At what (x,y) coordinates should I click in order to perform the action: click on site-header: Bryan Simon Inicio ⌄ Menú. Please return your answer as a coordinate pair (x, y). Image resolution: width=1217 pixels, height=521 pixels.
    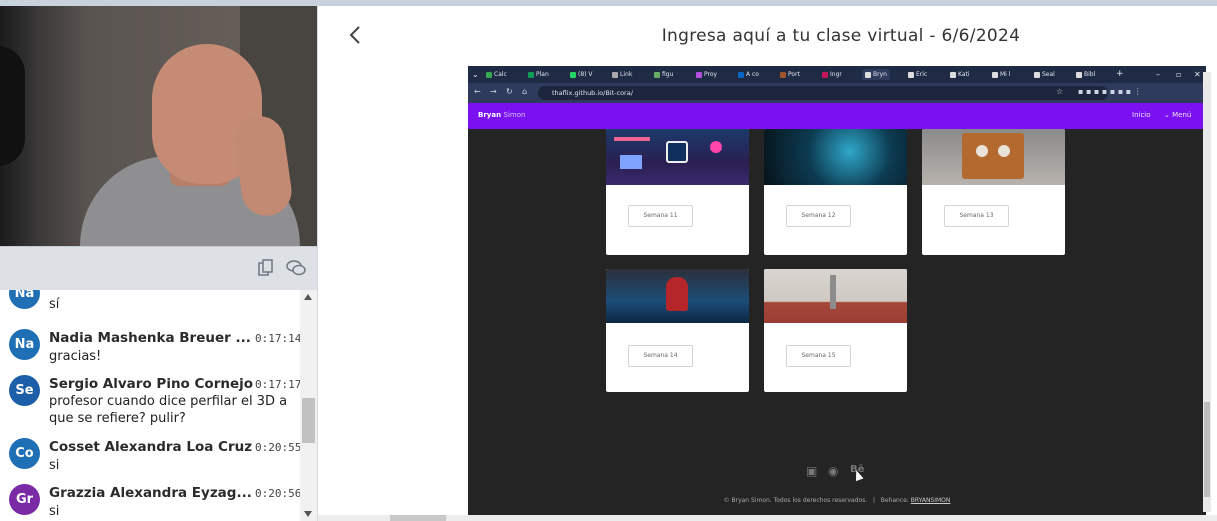
    Looking at the image, I should click on (837, 116).